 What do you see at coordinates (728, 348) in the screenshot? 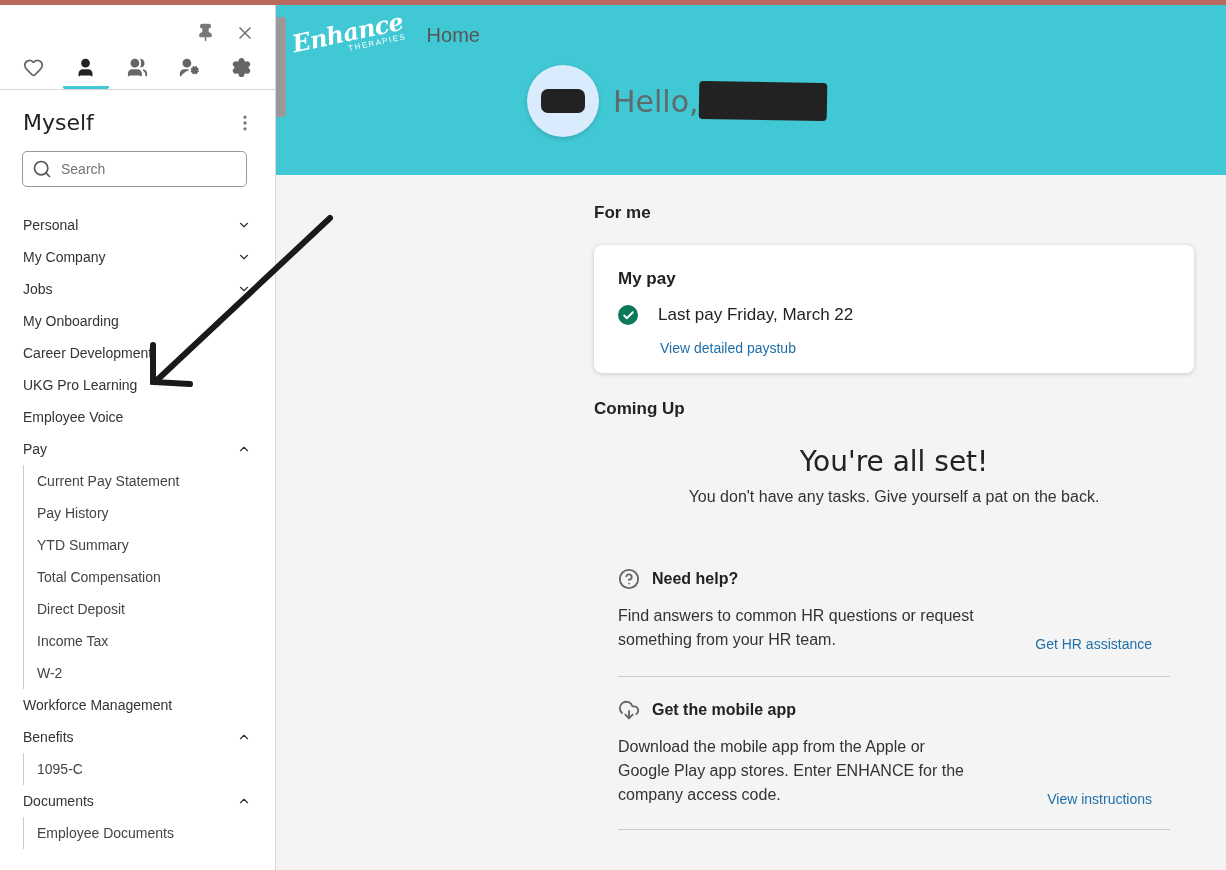
I see `paystub-link: View detailed paystub` at bounding box center [728, 348].